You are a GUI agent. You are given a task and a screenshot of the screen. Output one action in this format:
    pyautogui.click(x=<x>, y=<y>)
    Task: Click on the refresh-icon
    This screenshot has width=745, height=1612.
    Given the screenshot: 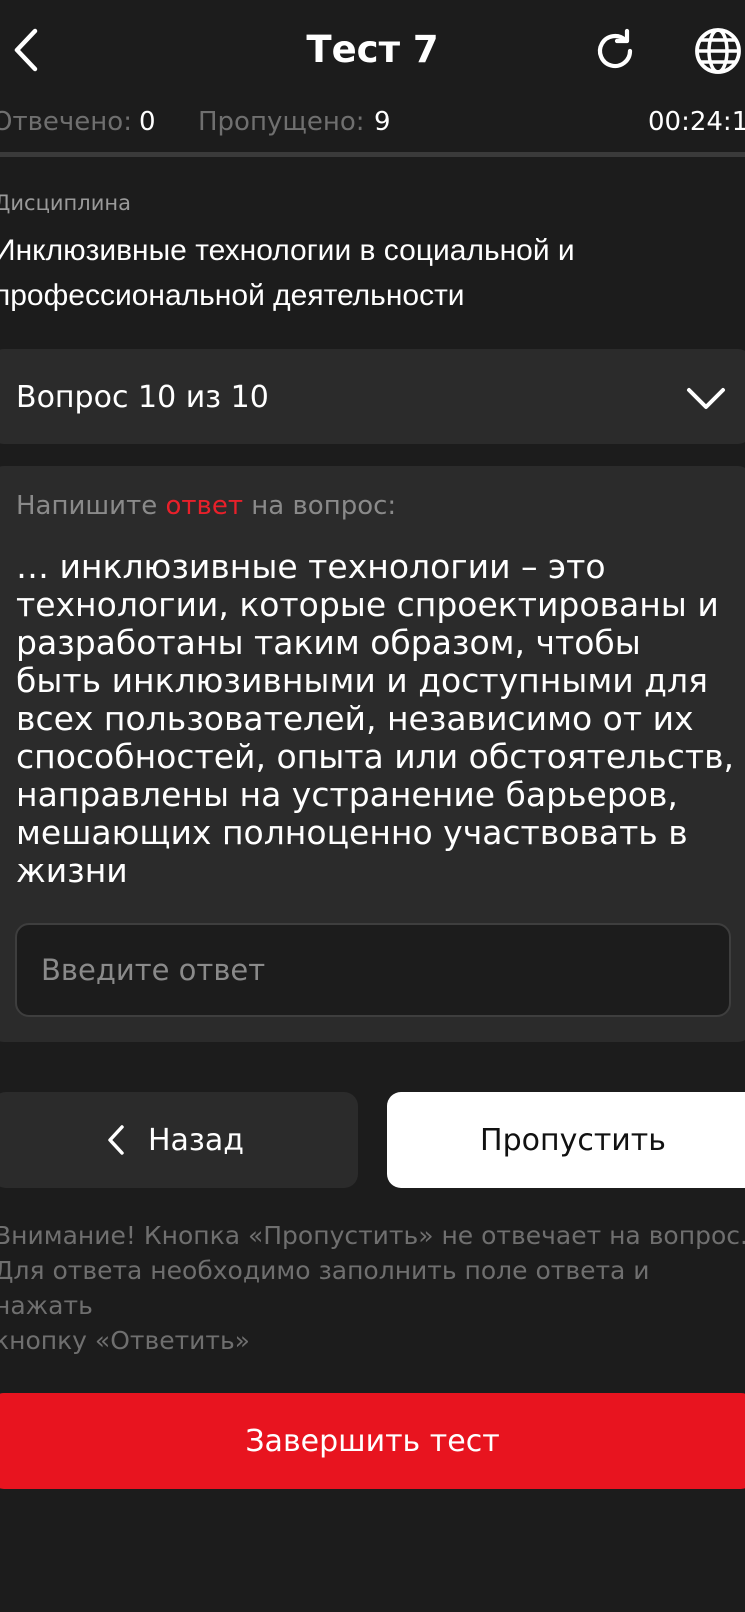 What is the action you would take?
    pyautogui.click(x=615, y=48)
    